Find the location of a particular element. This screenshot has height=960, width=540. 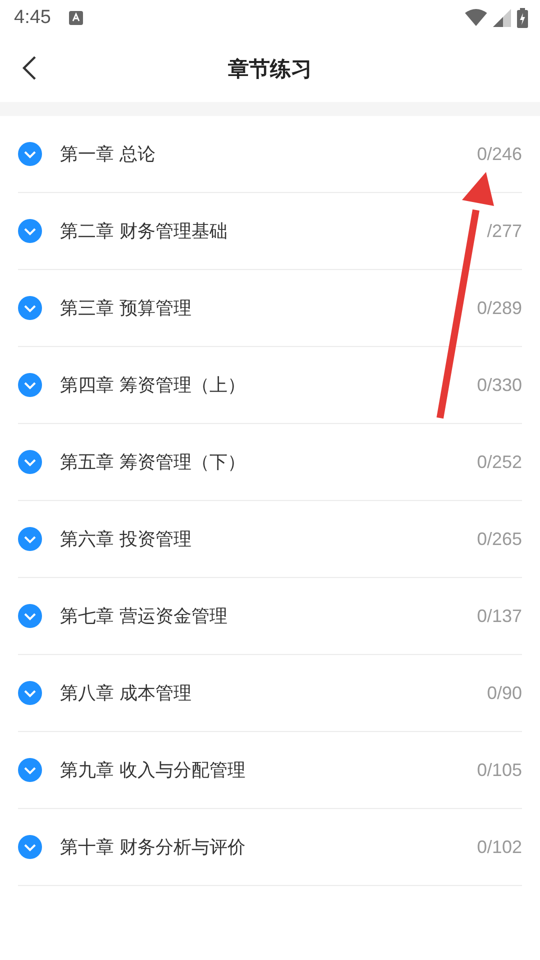

question-count: 0/102 is located at coordinates (499, 847).